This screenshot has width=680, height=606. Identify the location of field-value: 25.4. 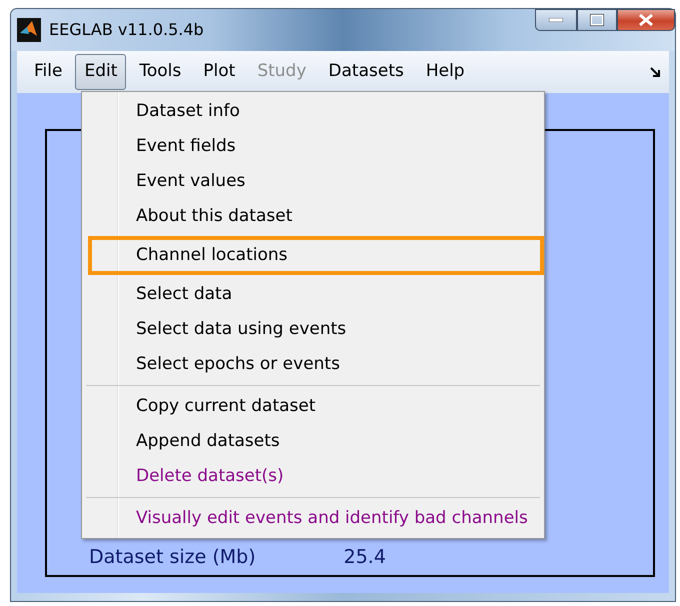
(365, 557).